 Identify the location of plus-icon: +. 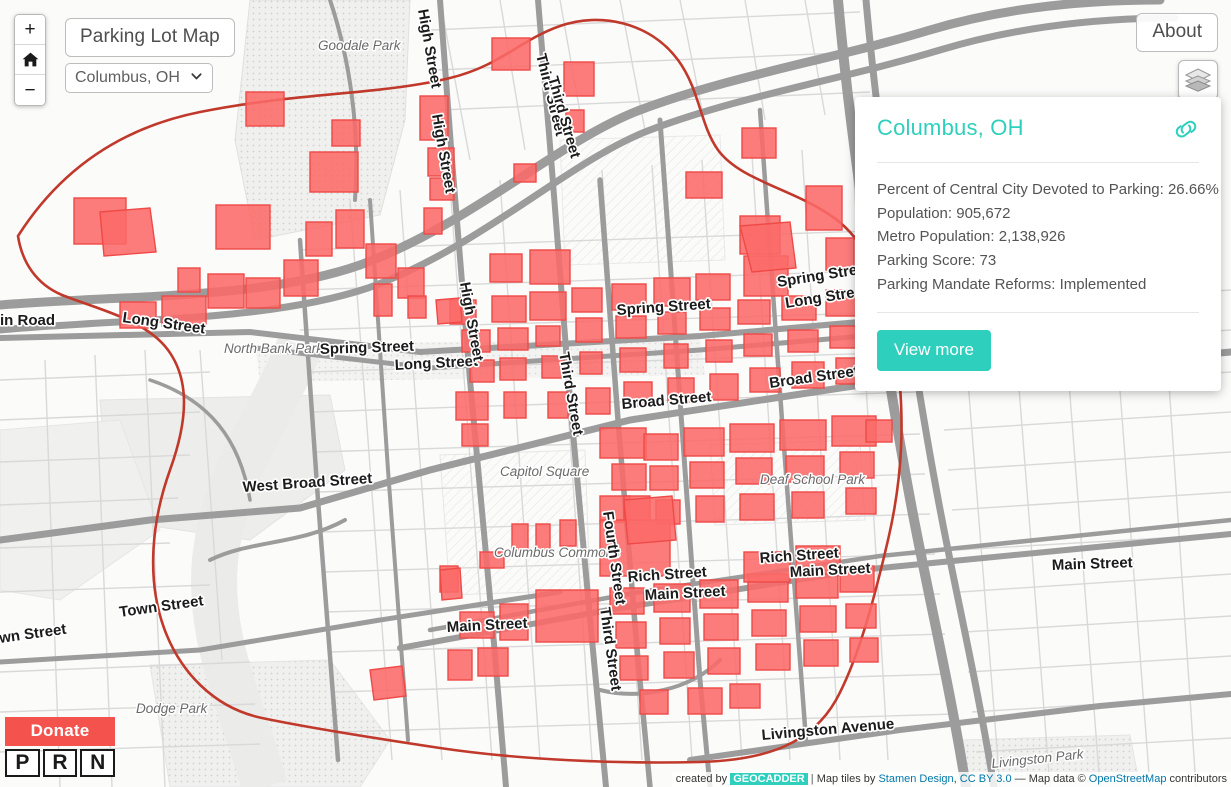
(30, 29).